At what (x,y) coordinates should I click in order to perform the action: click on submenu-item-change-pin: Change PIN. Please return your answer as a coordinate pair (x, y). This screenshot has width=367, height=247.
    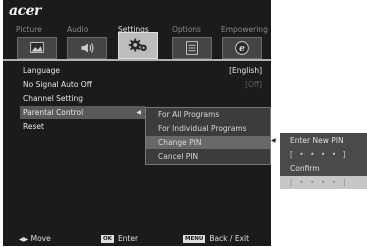
    Looking at the image, I should click on (208, 142).